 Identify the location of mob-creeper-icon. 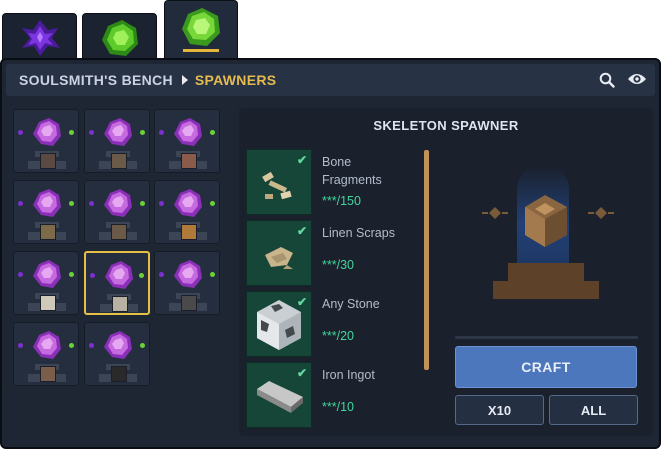
(48, 232).